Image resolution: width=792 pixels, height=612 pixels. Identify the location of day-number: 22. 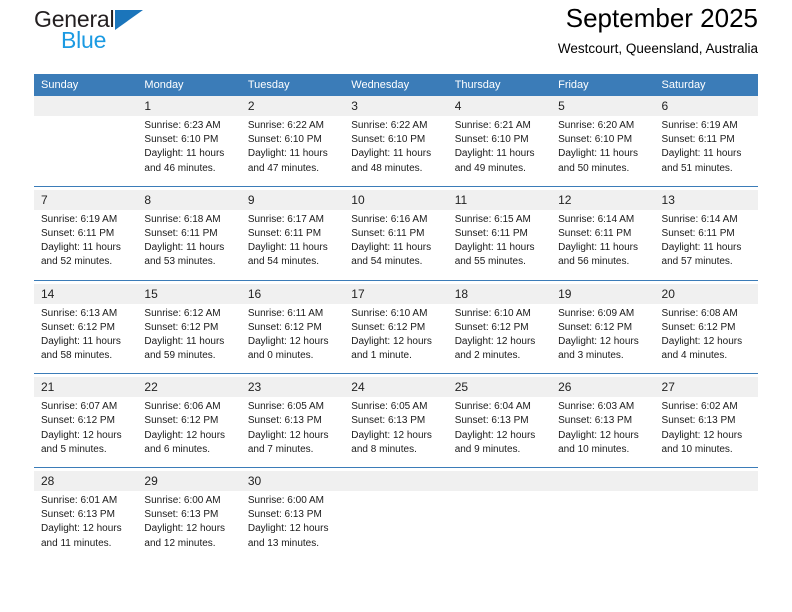
(189, 387).